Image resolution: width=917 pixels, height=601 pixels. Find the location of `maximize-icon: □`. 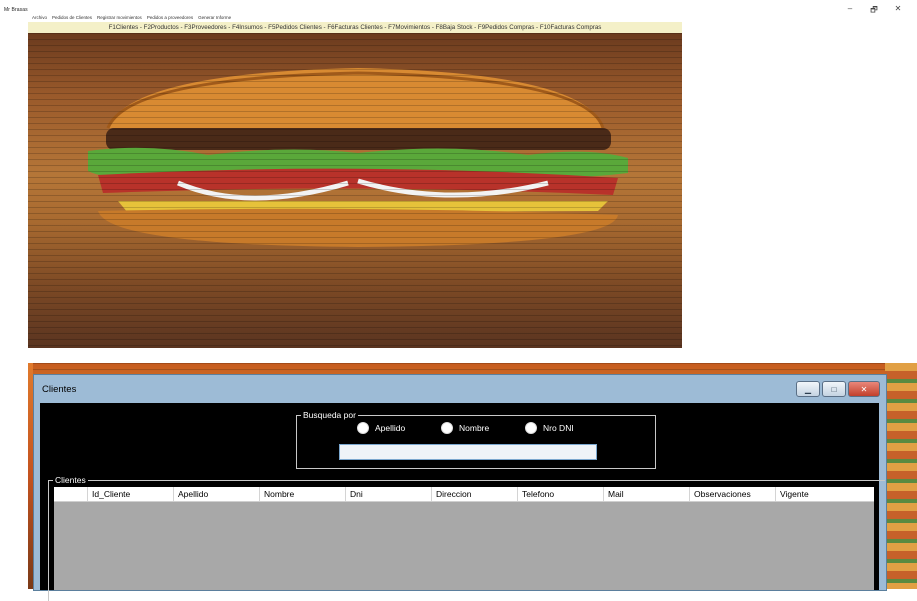

maximize-icon: □ is located at coordinates (834, 389).